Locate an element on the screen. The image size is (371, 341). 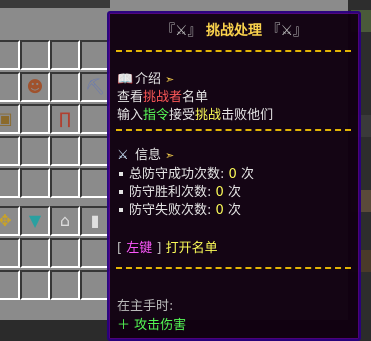
intro-heading: 📖 介绍 ➣ is located at coordinates (146, 79).